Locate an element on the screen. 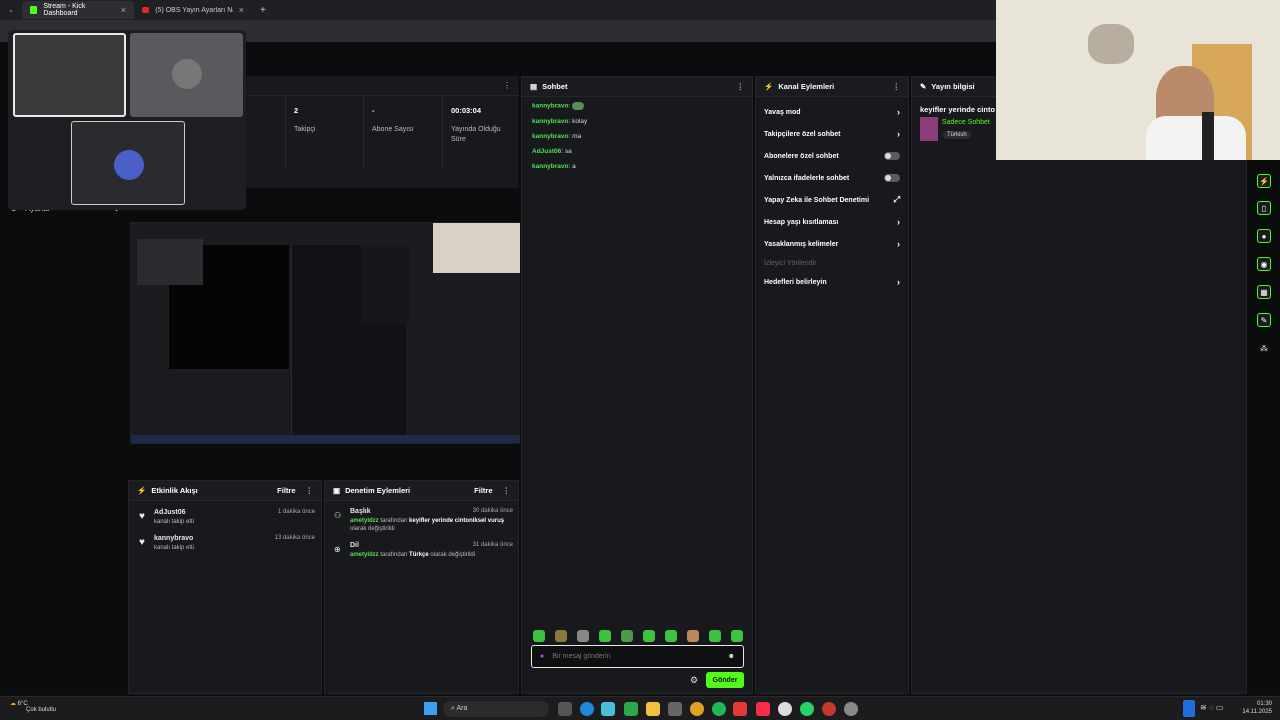 Image resolution: width=1280 pixels, height=720 pixels. kick-logo-icon is located at coordinates (34, 10).